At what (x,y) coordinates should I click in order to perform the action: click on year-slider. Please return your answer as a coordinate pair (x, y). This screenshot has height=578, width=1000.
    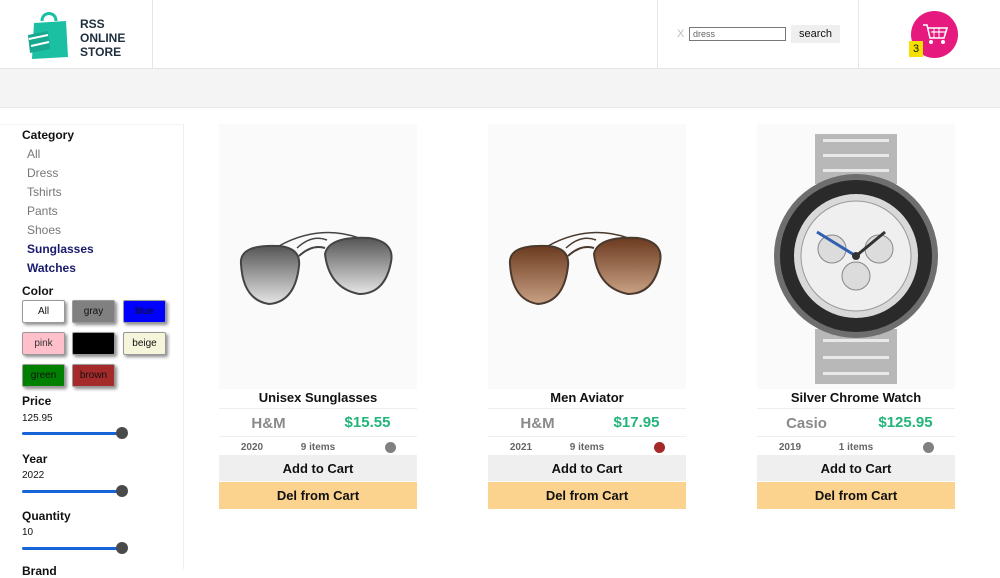
    Looking at the image, I should click on (75, 491).